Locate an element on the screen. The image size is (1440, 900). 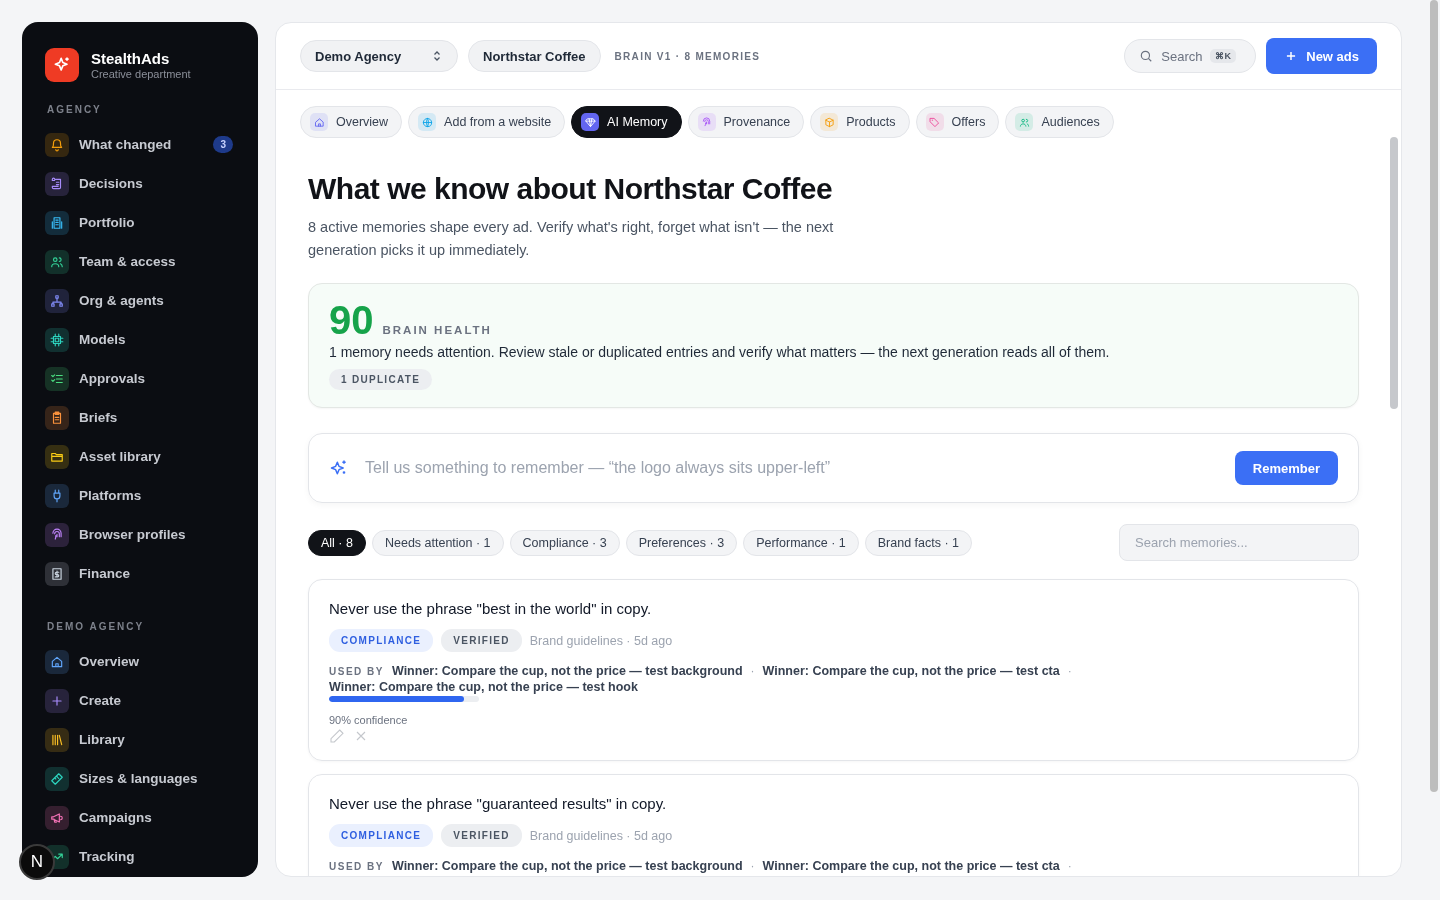
tab: Offers is located at coordinates (957, 122).